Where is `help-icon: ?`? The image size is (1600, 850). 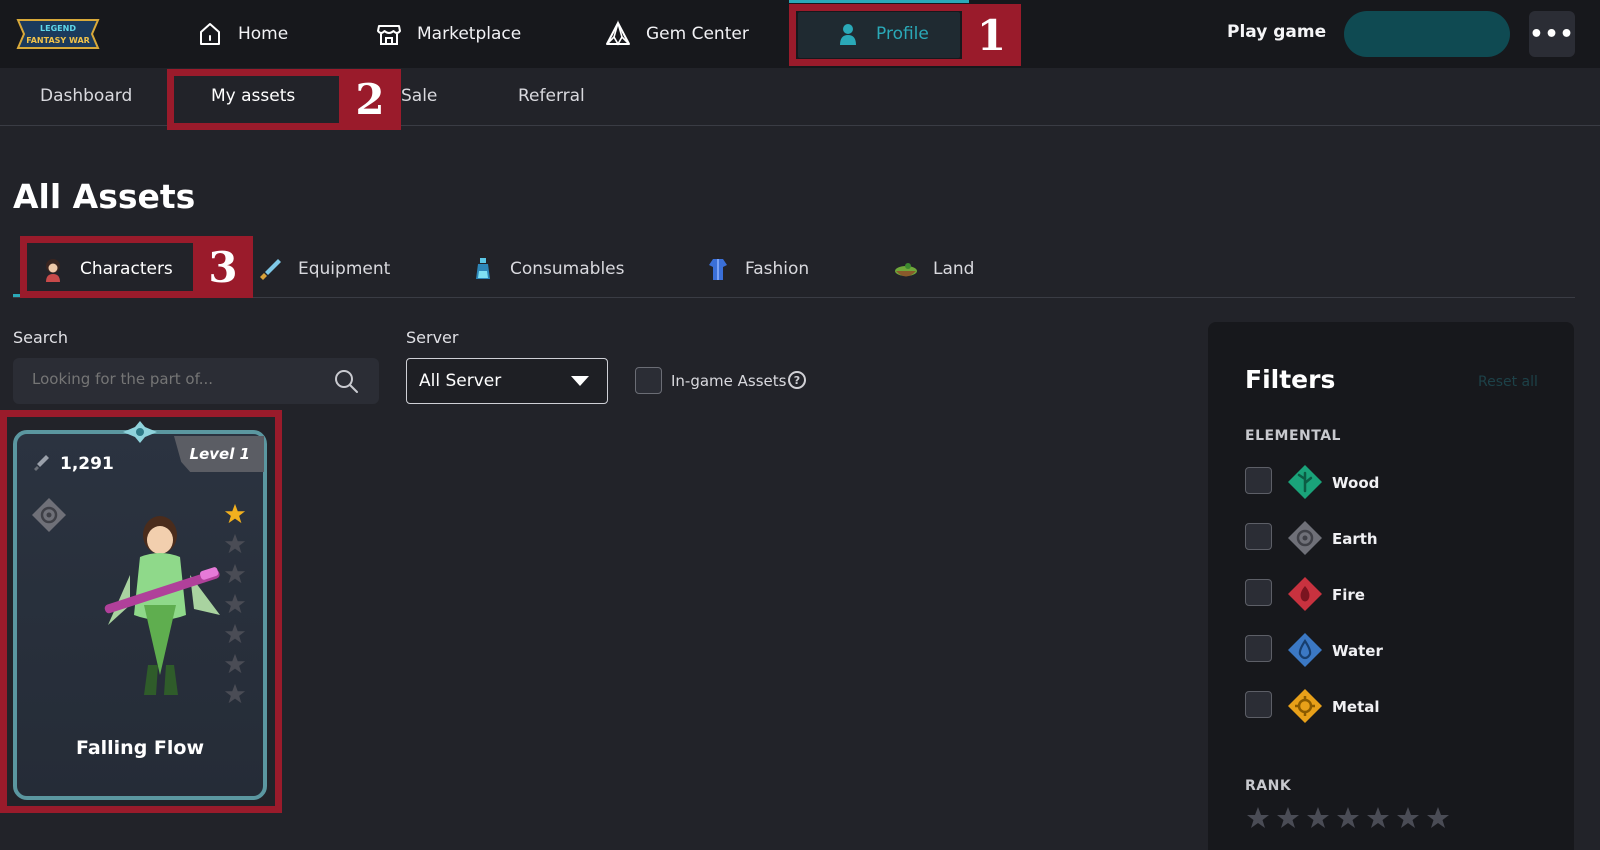
help-icon: ? is located at coordinates (797, 380).